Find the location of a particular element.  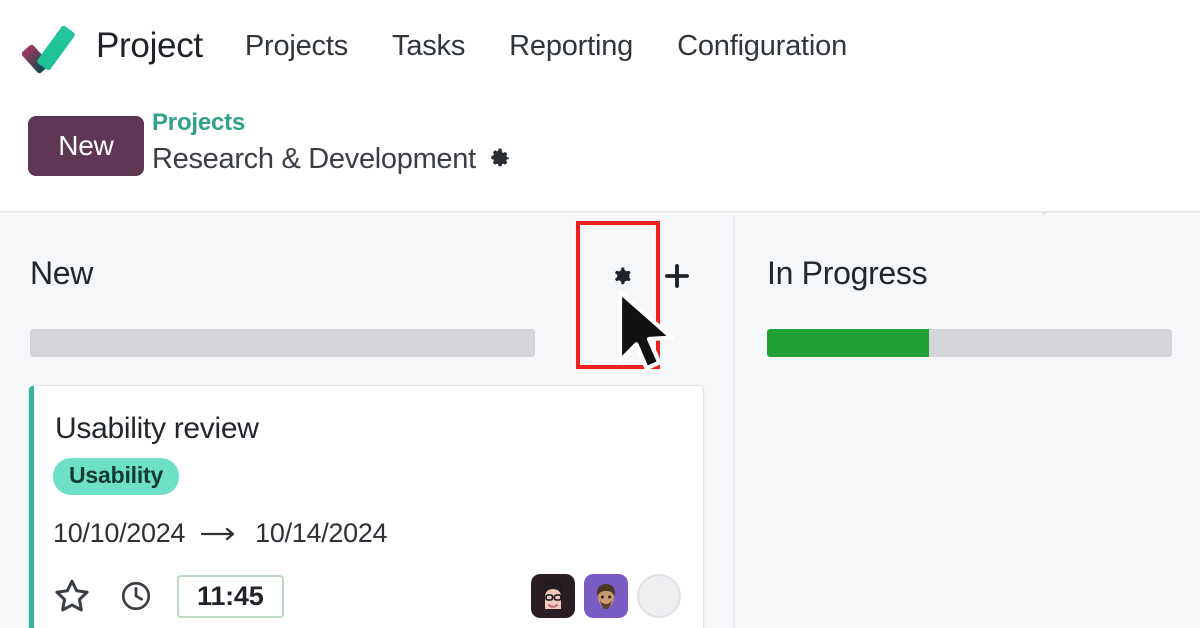

breadcrumb-current-row: Research & Development is located at coordinates (333, 159).